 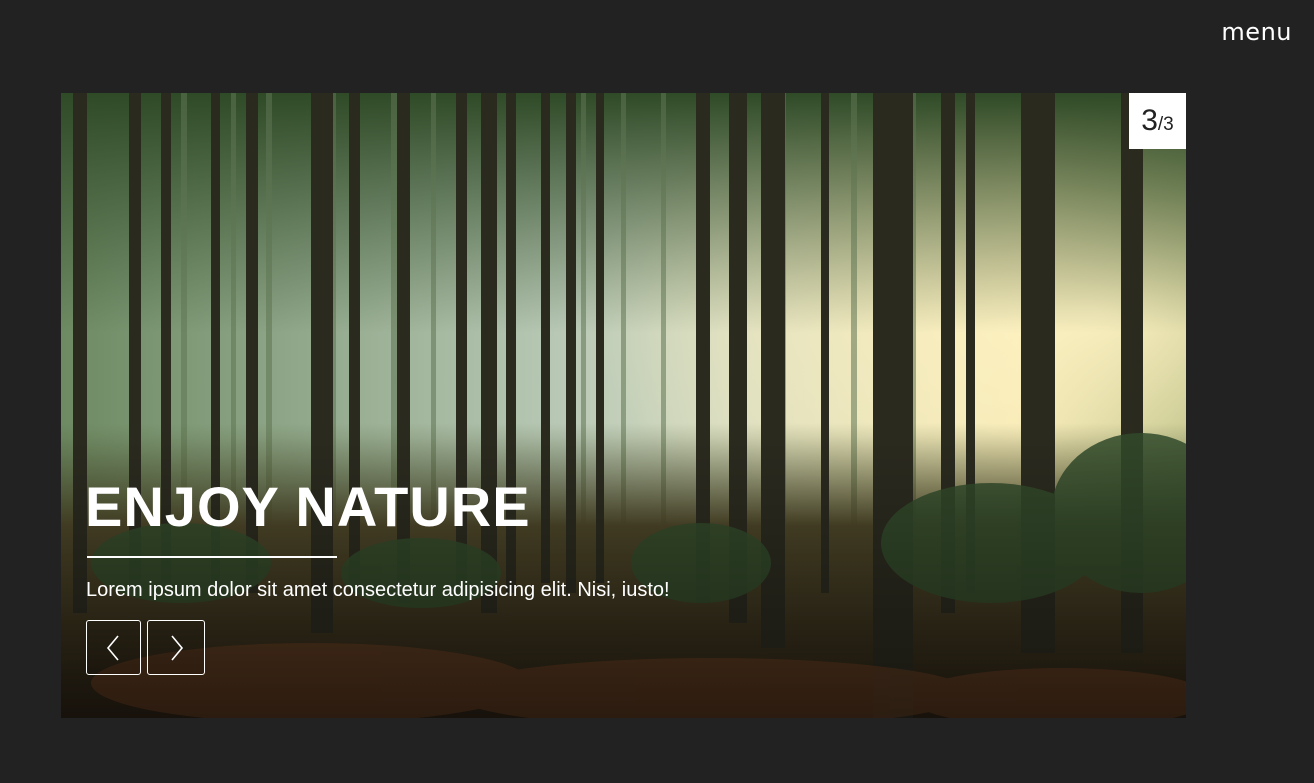 I want to click on chevron-left-icon, so click(x=112, y=647).